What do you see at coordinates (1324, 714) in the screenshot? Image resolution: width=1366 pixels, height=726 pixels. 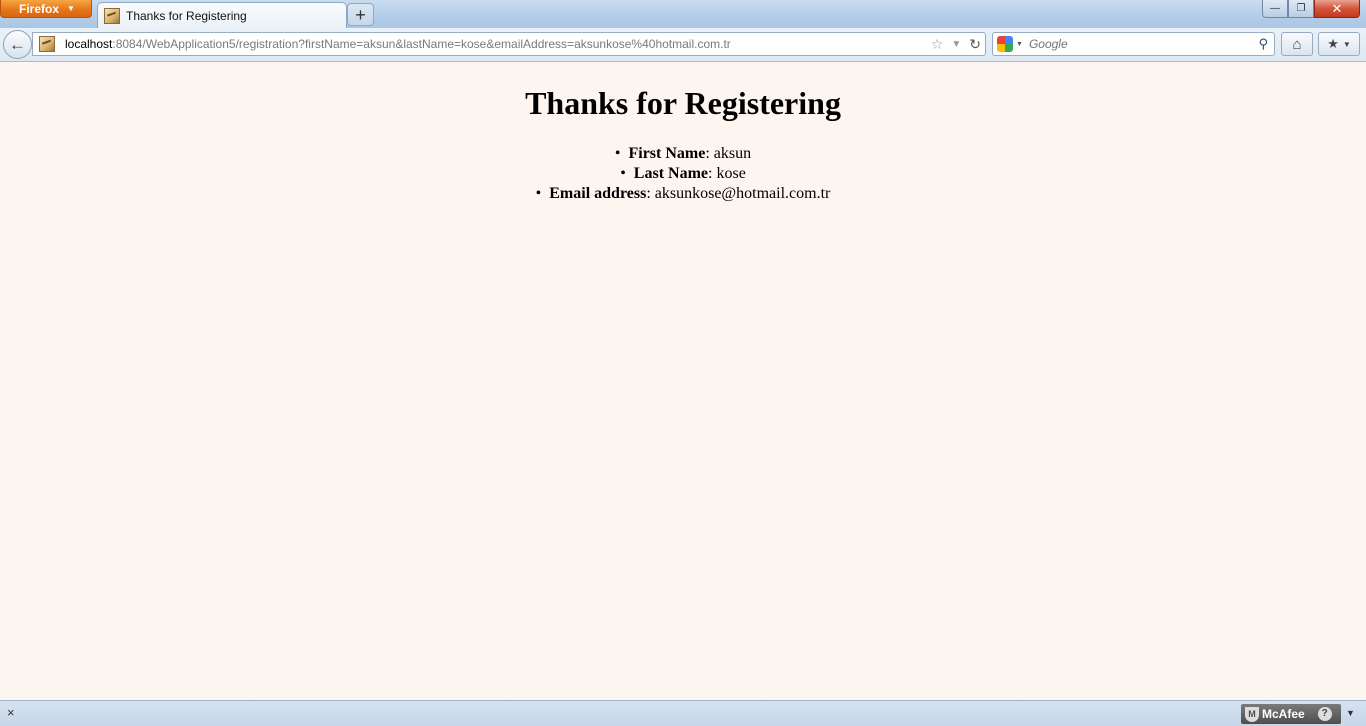 I see `help-icon: ?` at bounding box center [1324, 714].